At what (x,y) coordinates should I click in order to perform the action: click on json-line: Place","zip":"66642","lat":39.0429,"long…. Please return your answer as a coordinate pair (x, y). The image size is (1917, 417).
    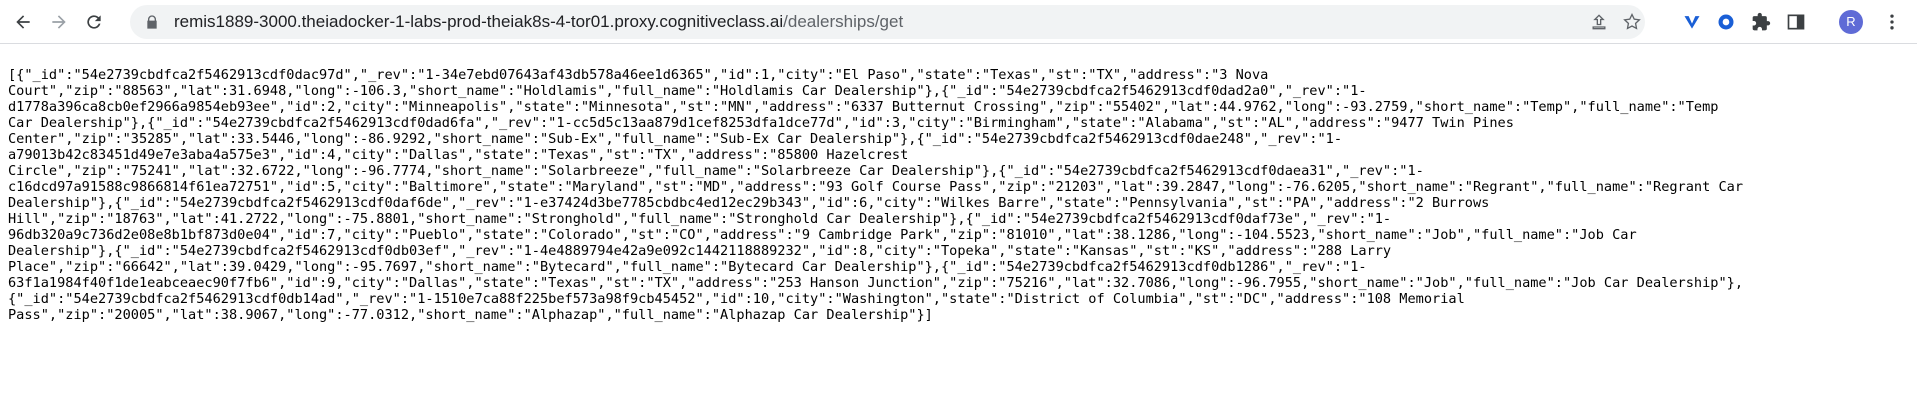
    Looking at the image, I should click on (687, 267).